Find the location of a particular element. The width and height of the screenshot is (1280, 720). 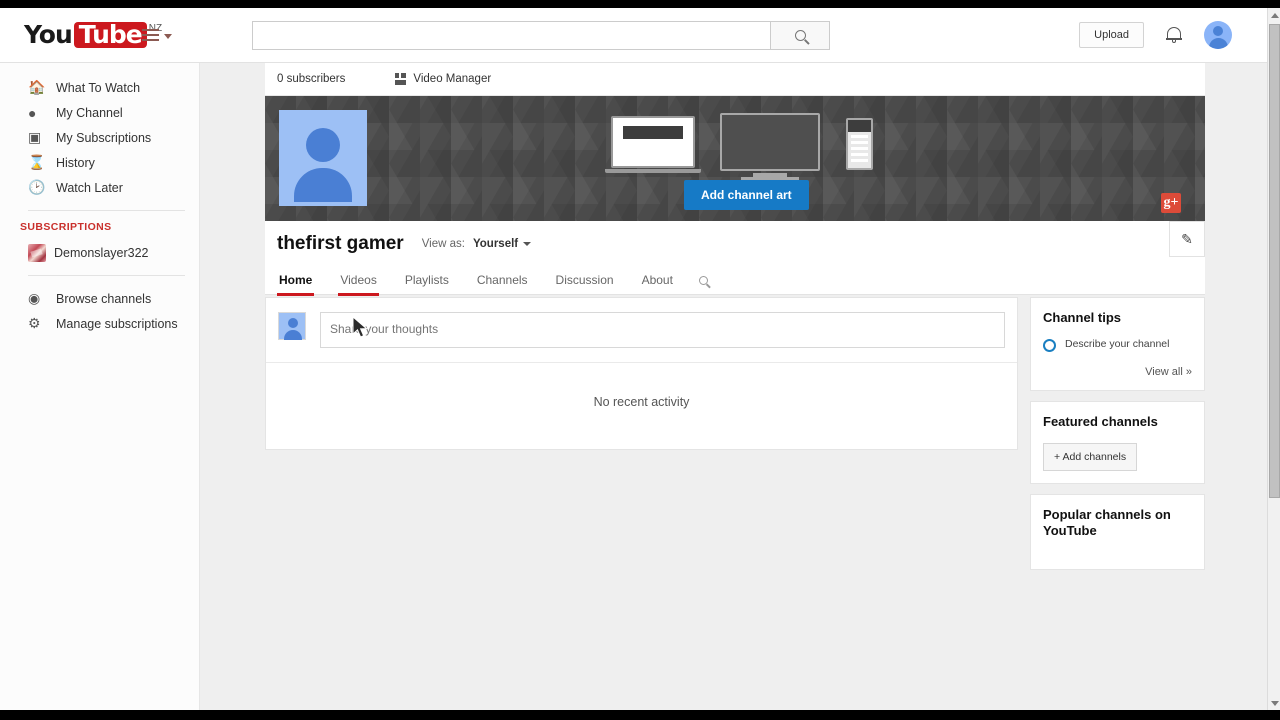

view-as-value: Yourself is located at coordinates (495, 244).